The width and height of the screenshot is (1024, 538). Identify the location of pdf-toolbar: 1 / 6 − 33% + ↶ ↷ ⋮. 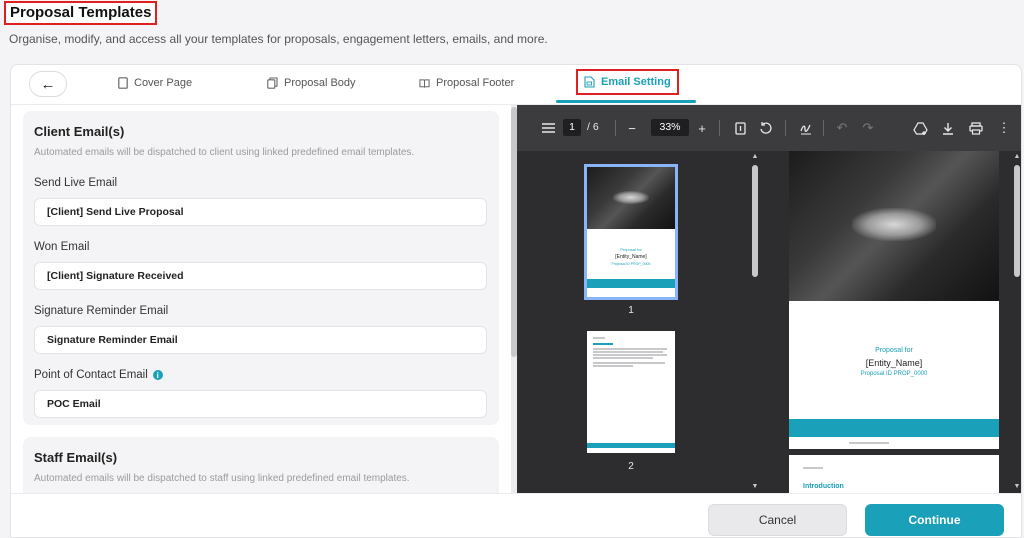
(769, 128).